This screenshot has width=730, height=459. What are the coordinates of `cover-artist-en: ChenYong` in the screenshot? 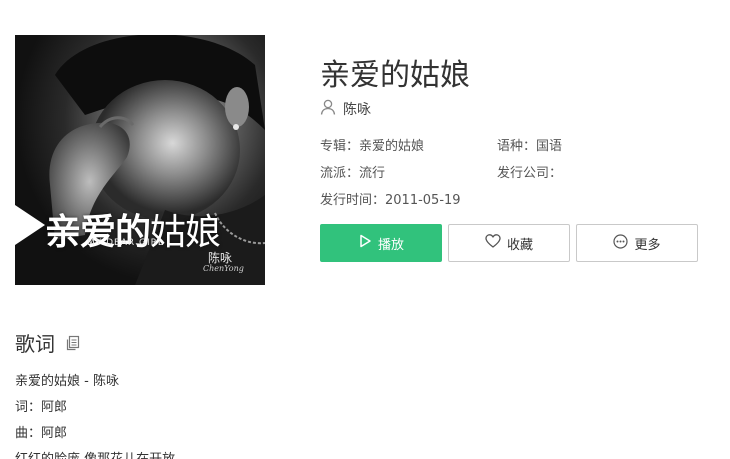 It's located at (223, 268).